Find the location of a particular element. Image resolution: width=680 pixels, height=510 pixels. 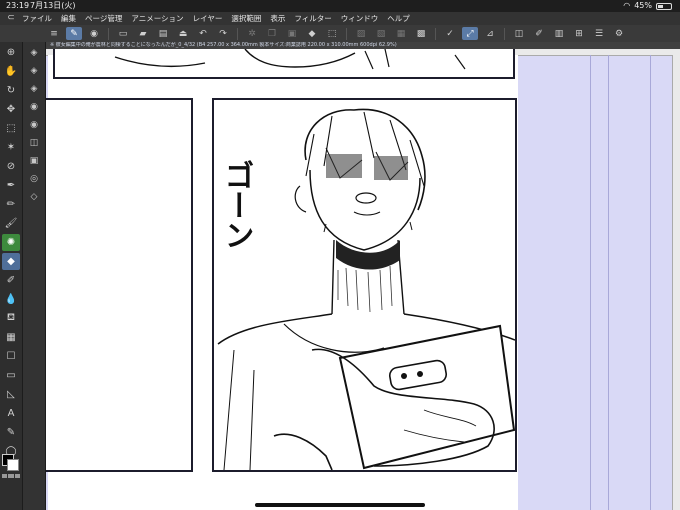

subtool-1-icon: ◈ is located at coordinates (34, 52).